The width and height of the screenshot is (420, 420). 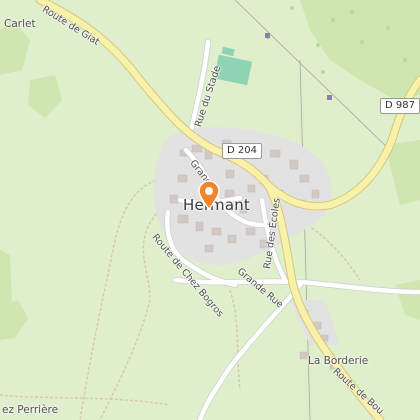 What do you see at coordinates (338, 361) in the screenshot?
I see `place-label-la-borderie: La Borderie` at bounding box center [338, 361].